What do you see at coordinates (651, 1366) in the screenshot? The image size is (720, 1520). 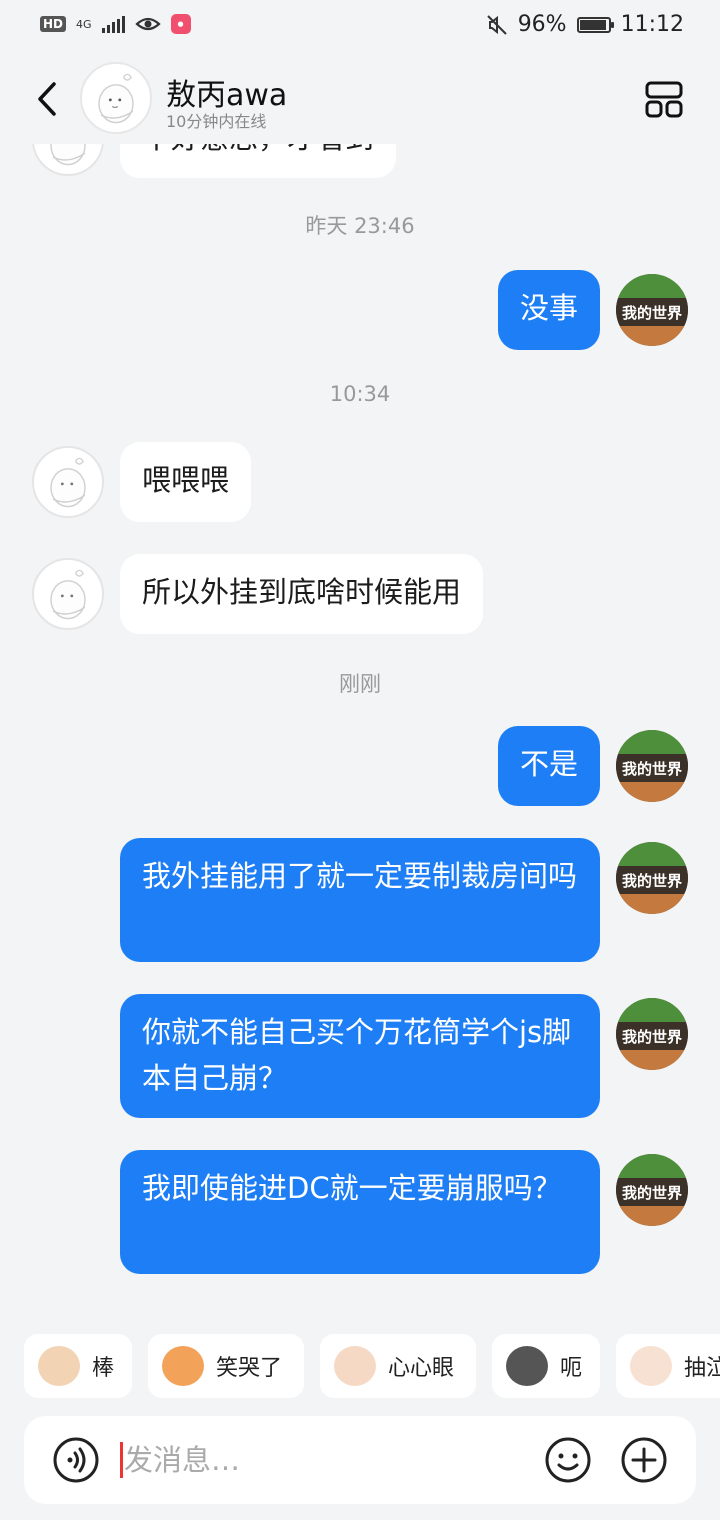 I see `crying-cat-icon` at bounding box center [651, 1366].